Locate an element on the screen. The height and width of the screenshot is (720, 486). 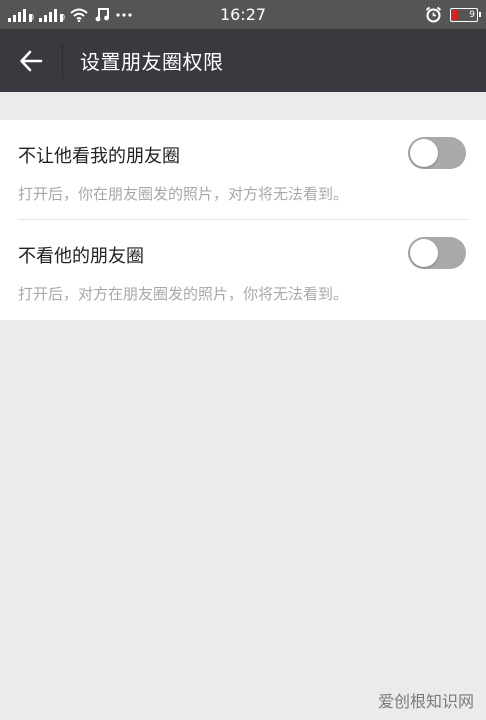
hide-my-moments-toggle is located at coordinates (437, 153).